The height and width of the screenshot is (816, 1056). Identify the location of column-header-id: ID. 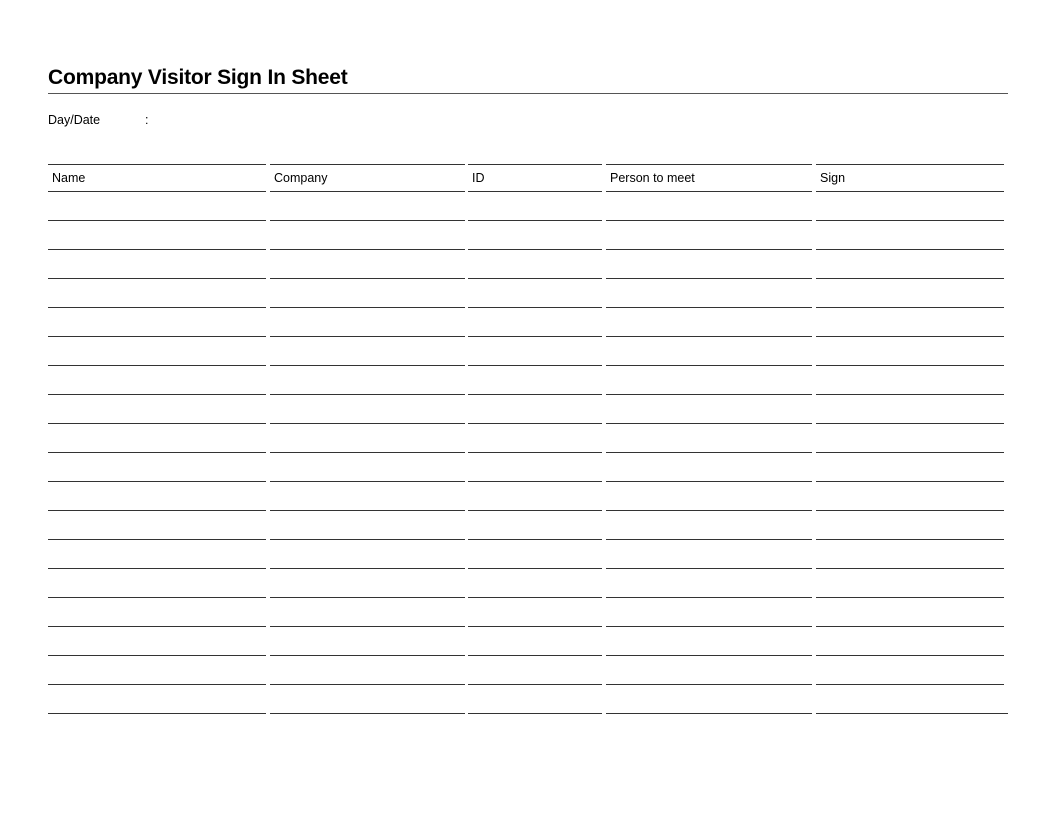
(535, 178).